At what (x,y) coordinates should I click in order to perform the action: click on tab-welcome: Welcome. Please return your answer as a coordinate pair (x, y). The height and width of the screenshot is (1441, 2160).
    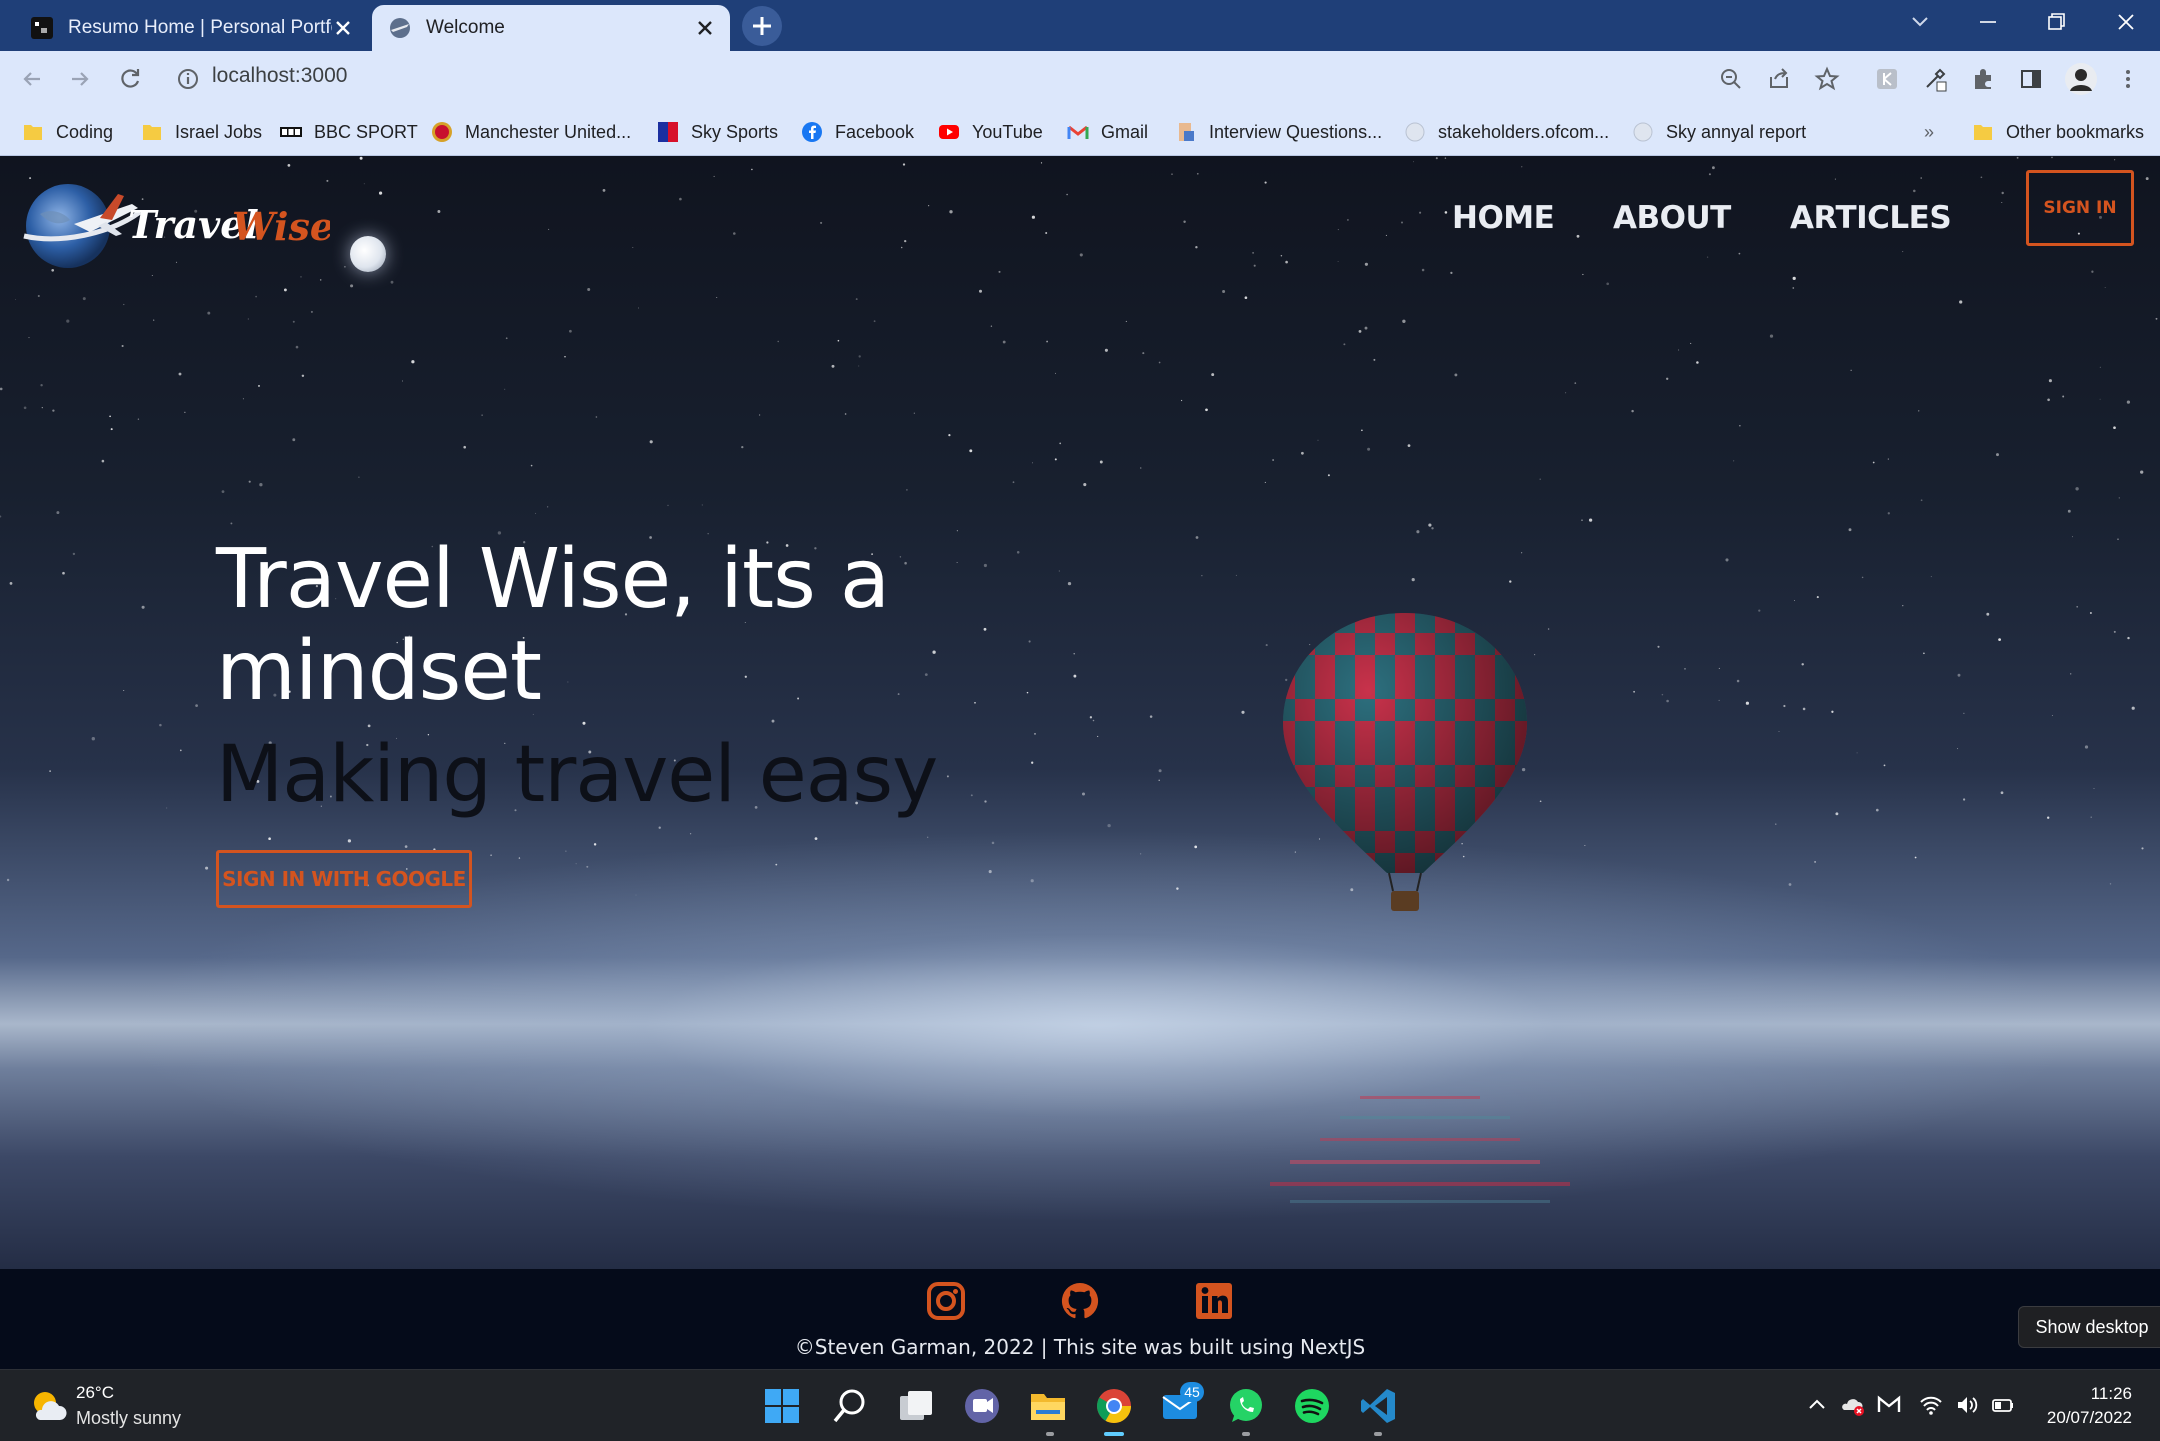
    Looking at the image, I should click on (551, 28).